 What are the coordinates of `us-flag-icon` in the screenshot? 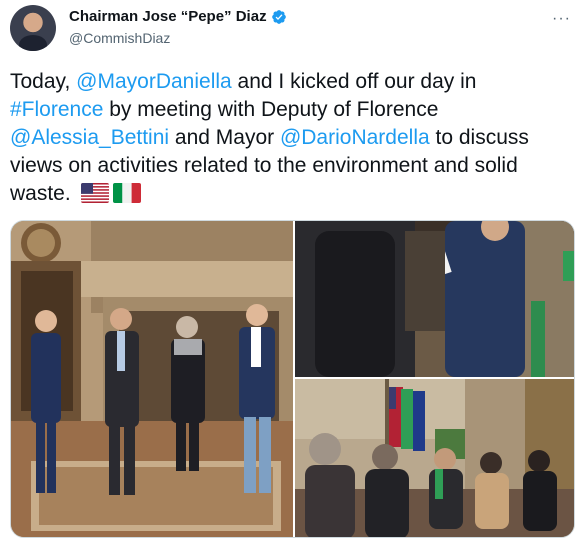 It's located at (94, 193).